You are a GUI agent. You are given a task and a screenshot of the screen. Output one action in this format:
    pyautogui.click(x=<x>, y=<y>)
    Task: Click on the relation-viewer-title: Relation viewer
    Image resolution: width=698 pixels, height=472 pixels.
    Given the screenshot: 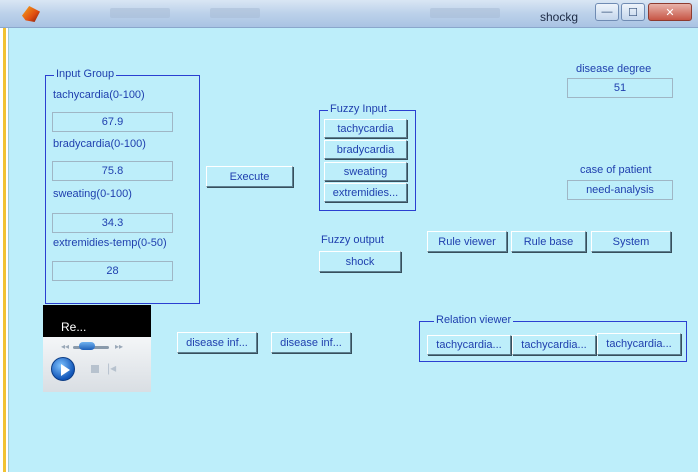 What is the action you would take?
    pyautogui.click(x=474, y=320)
    